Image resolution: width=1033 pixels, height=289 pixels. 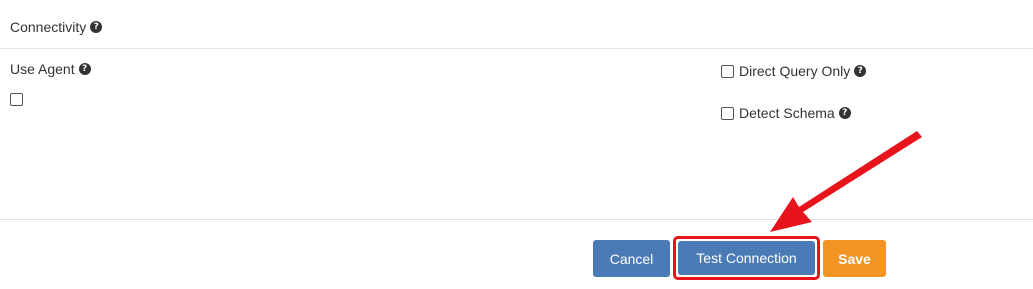 I want to click on direct-query-option: Direct Query Only ?, so click(x=794, y=71).